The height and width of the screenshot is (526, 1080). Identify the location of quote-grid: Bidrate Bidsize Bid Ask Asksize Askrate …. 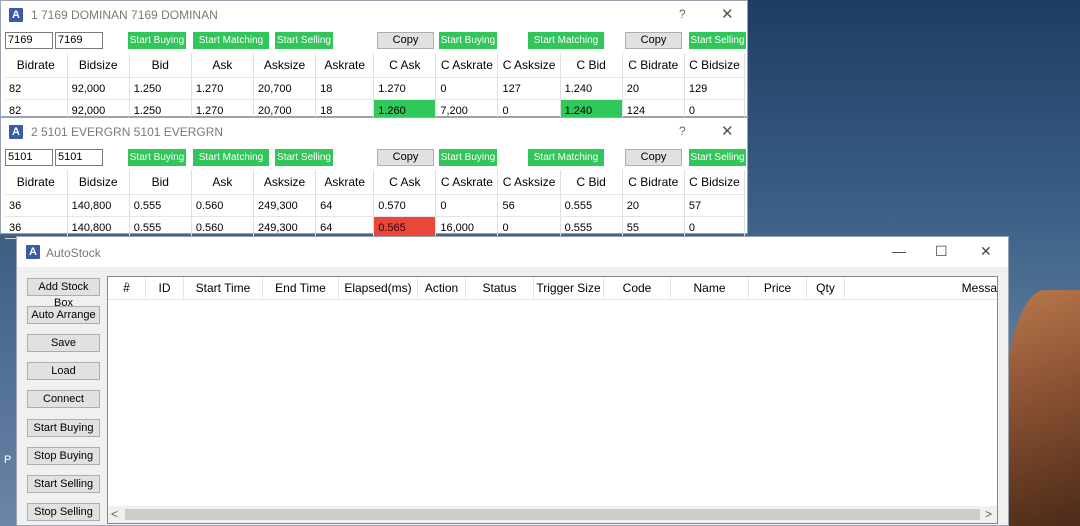
(375, 87).